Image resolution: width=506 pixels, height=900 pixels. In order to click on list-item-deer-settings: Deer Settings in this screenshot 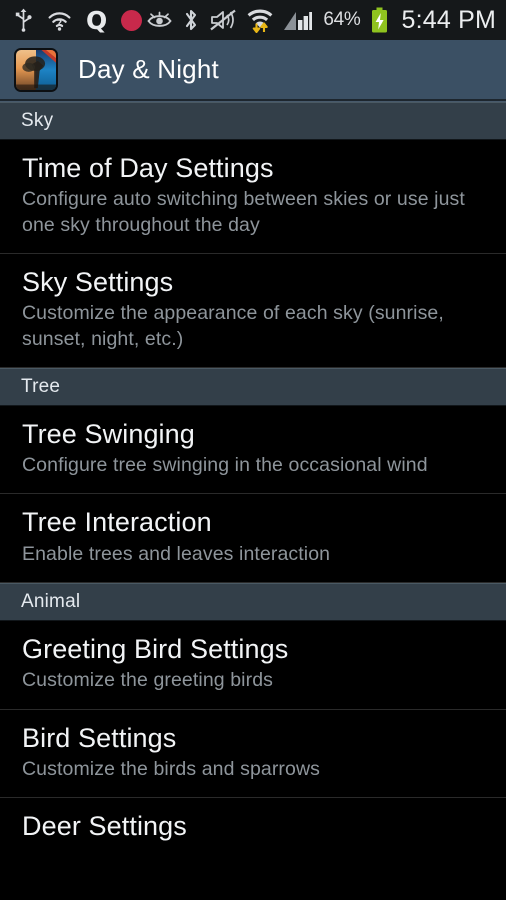, I will do `click(253, 827)`.